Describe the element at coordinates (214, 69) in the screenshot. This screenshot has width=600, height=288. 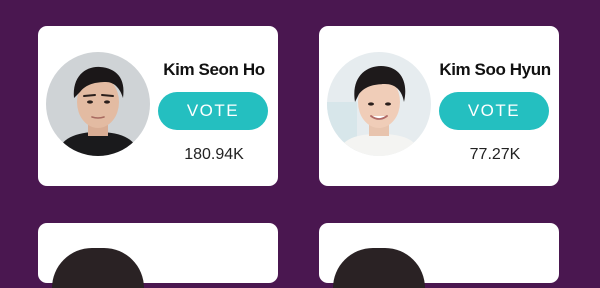
I see `candidate-name: Kim Seon Ho` at that location.